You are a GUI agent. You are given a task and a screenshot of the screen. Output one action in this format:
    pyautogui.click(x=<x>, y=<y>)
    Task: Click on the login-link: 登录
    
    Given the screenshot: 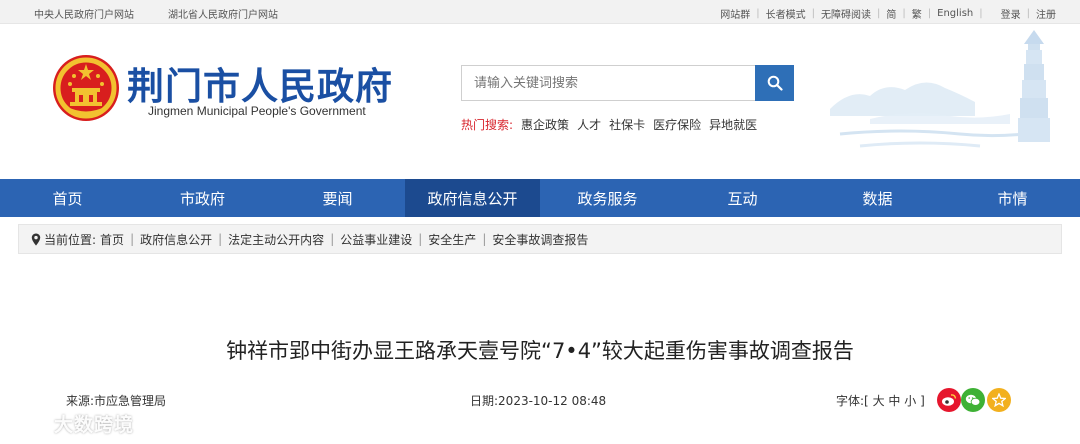 What is the action you would take?
    pyautogui.click(x=1011, y=13)
    